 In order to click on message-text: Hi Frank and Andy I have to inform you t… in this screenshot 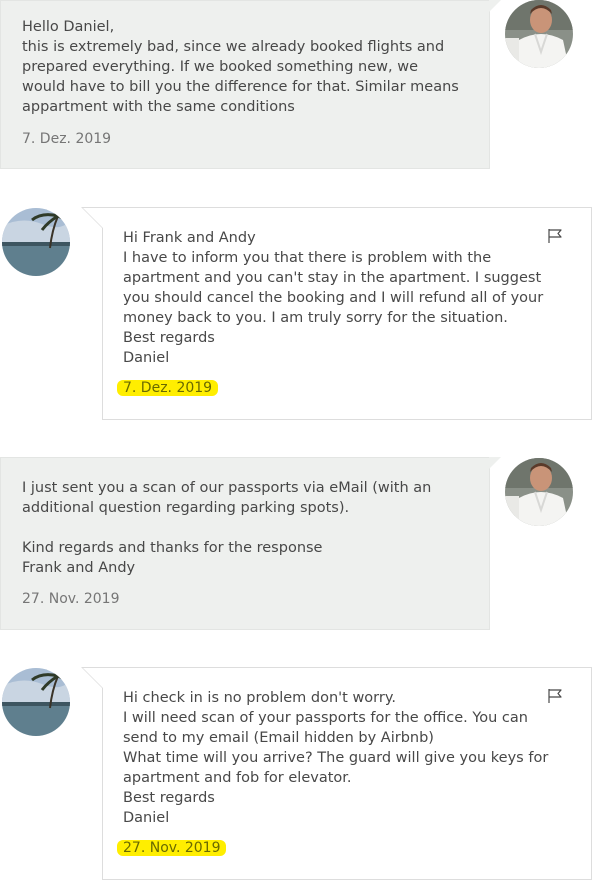, I will do `click(333, 298)`.